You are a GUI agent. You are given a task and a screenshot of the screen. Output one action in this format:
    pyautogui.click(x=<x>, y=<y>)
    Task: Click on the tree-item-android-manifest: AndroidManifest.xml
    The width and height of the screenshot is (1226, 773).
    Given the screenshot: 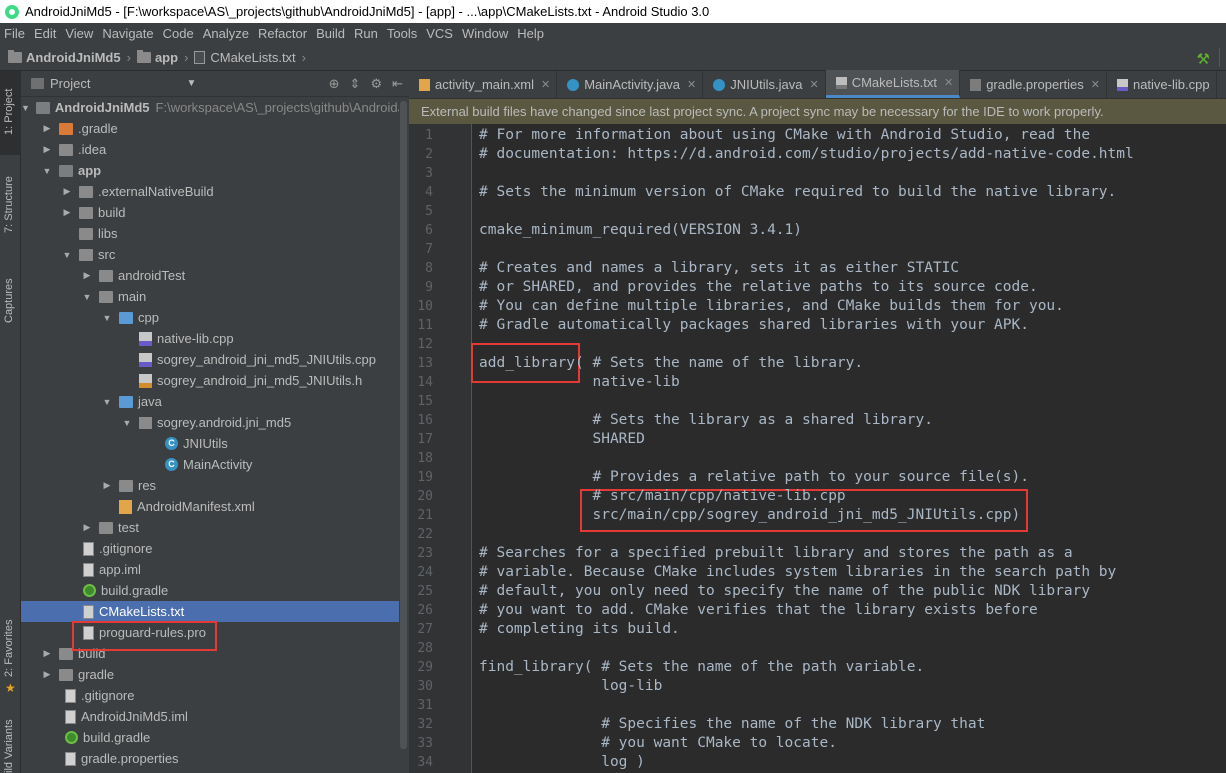 What is the action you would take?
    pyautogui.click(x=210, y=506)
    